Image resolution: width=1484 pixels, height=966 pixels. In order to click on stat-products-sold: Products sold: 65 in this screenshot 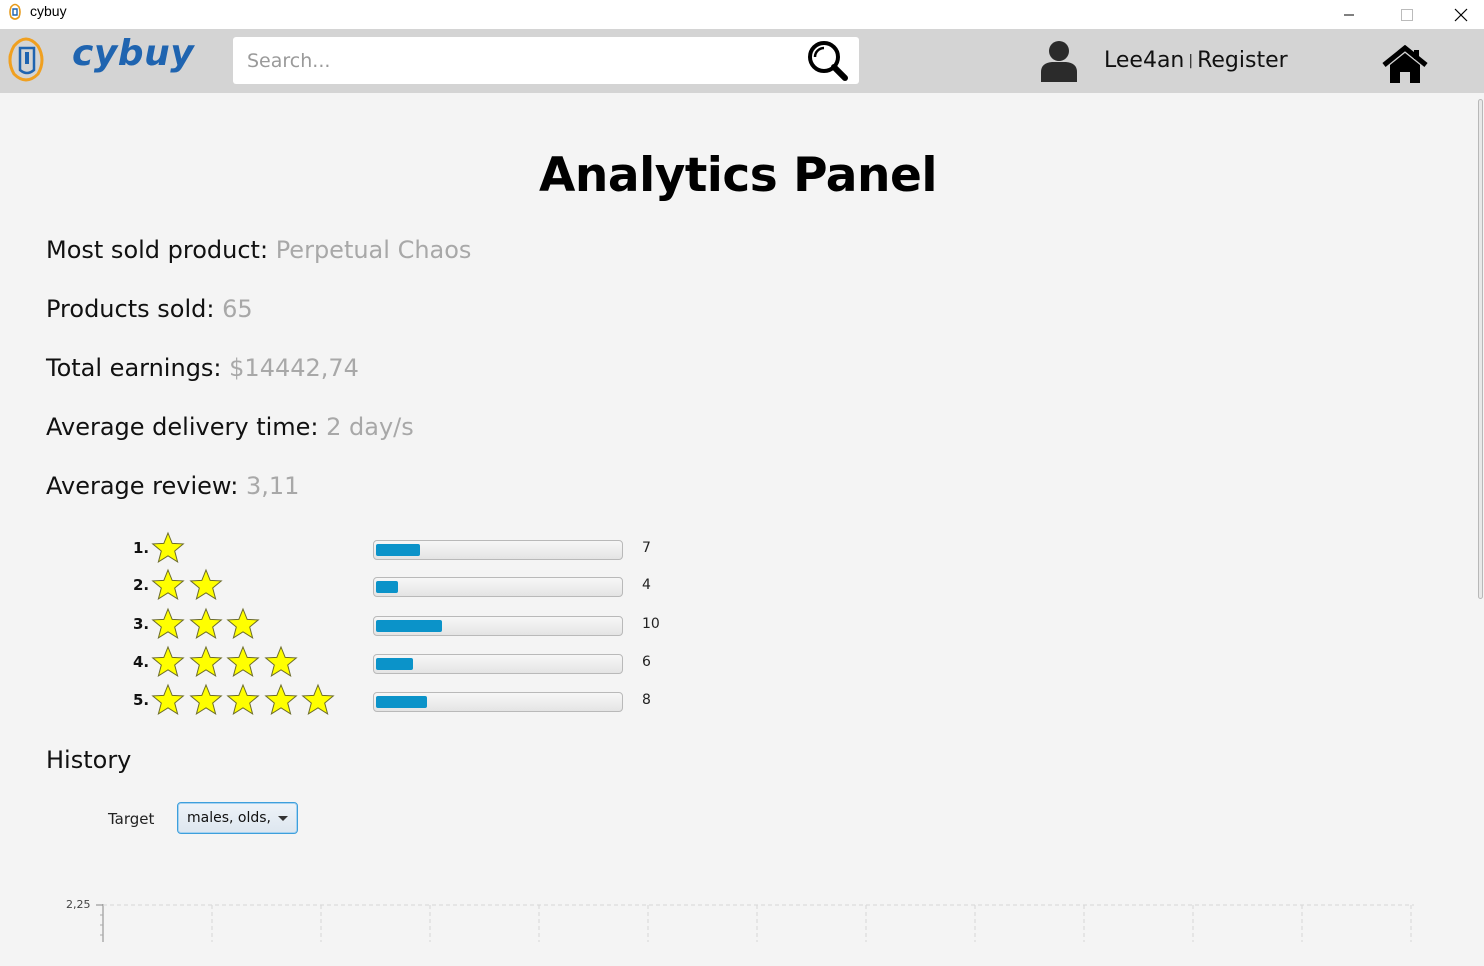, I will do `click(149, 309)`.